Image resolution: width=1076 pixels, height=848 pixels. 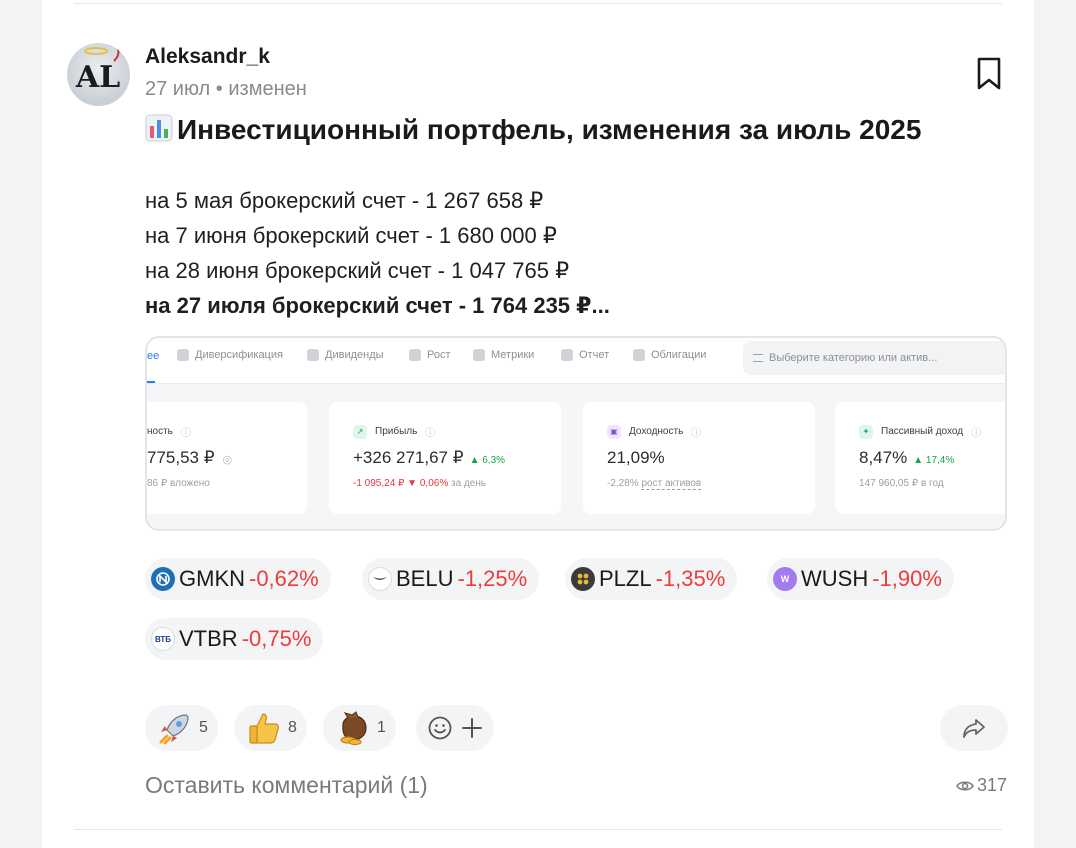 What do you see at coordinates (313, 355) in the screenshot?
I see `table-icon` at bounding box center [313, 355].